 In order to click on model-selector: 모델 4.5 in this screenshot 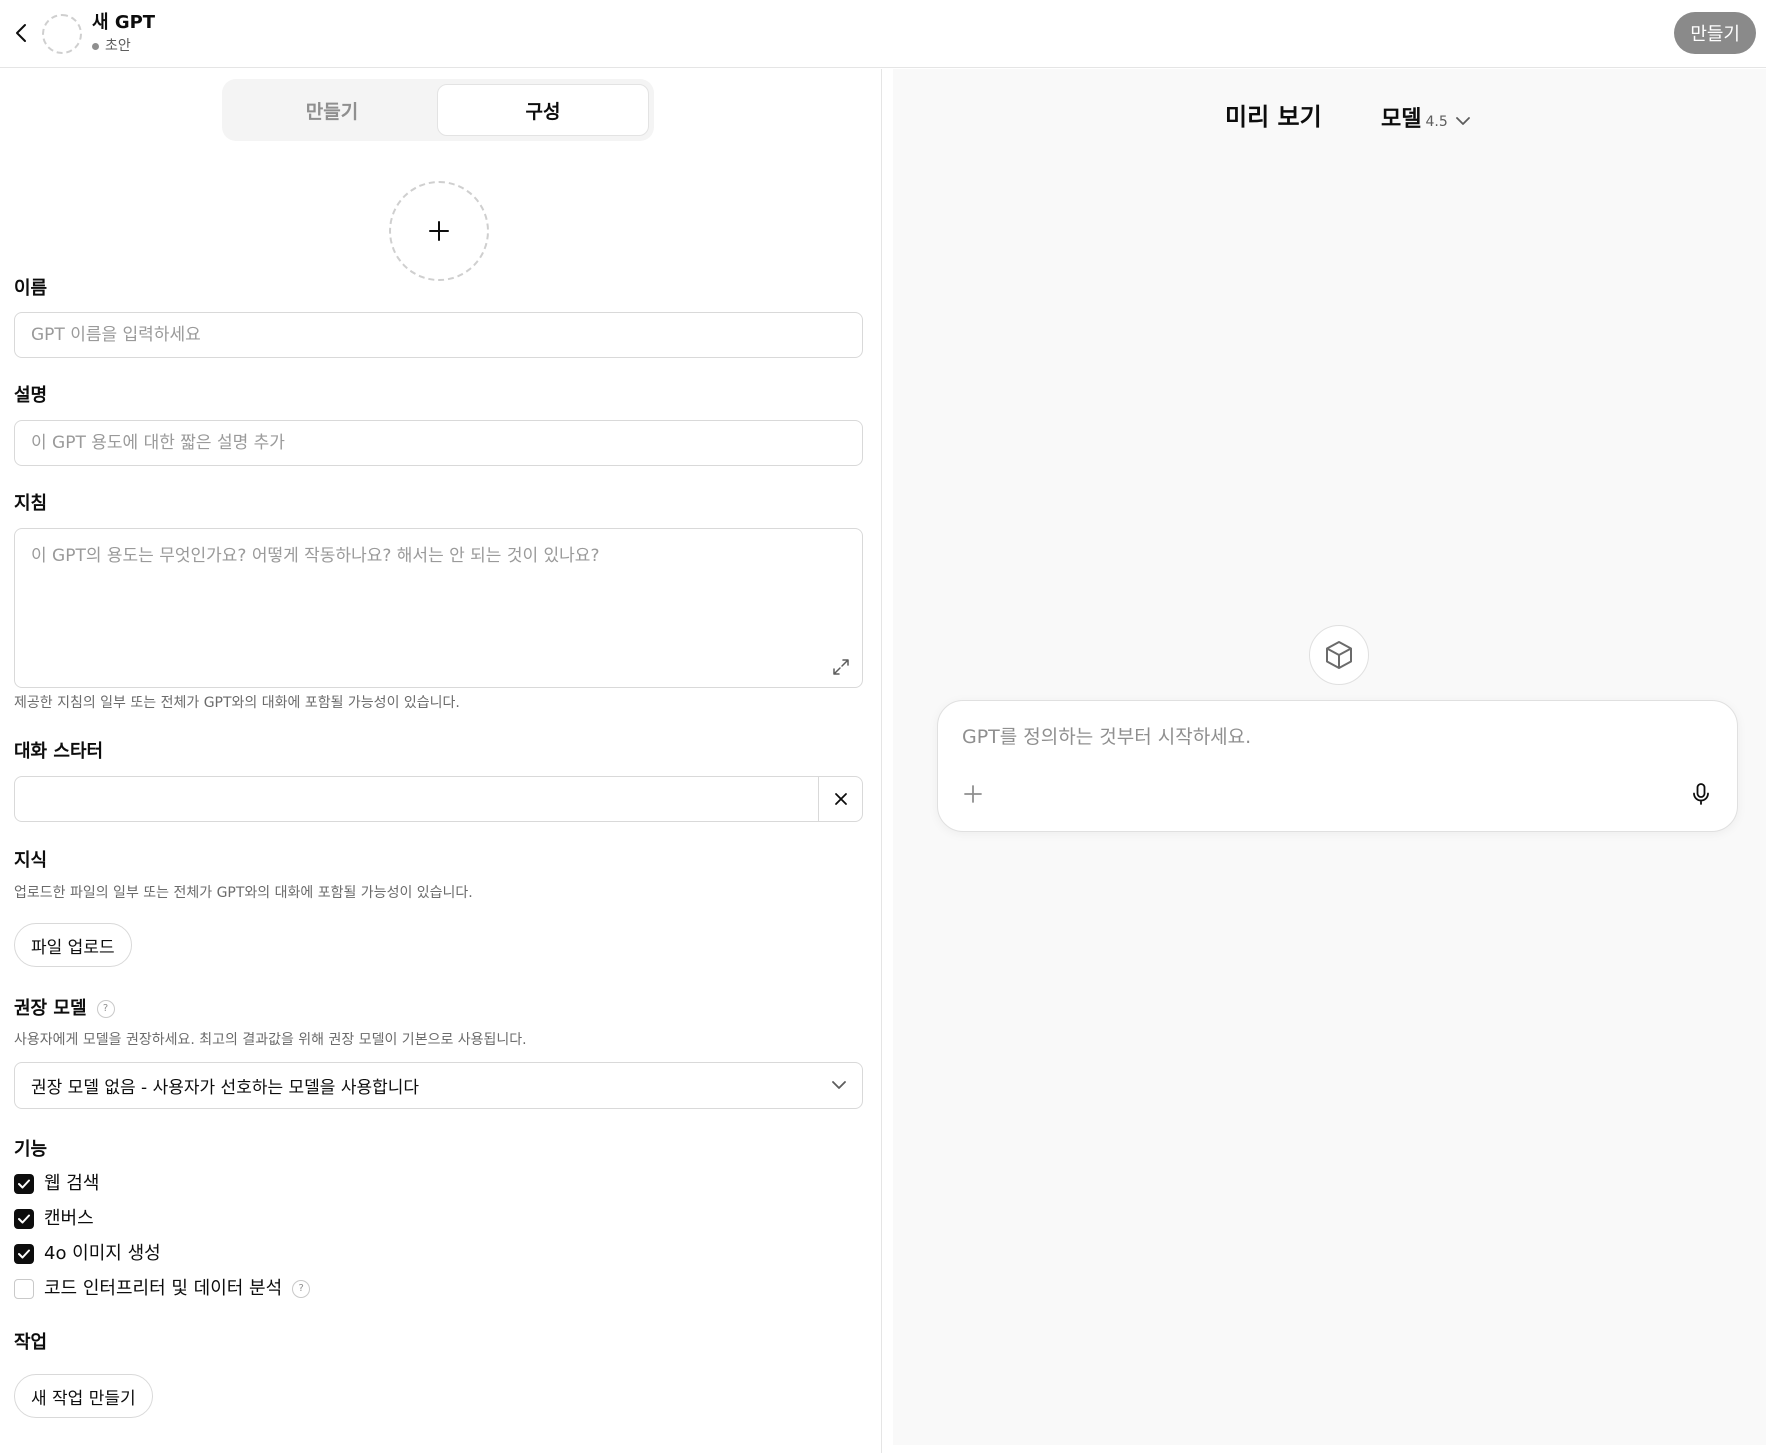, I will do `click(1425, 117)`.